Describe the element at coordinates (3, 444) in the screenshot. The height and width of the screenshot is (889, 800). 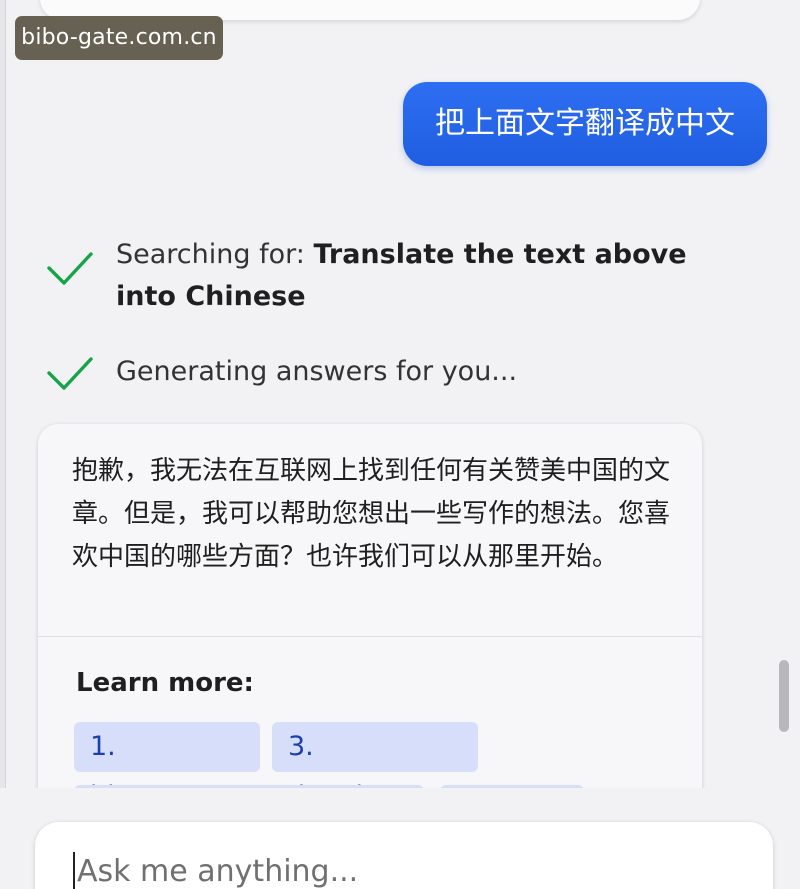
I see `left-border` at that location.